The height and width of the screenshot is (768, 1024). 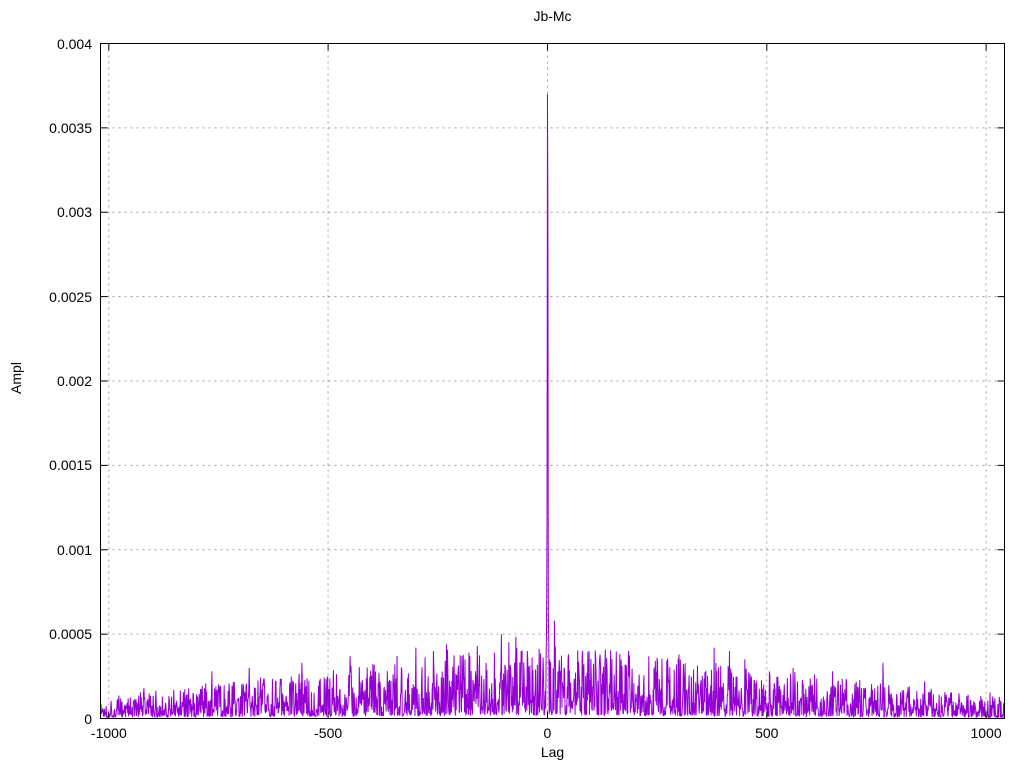 I want to click on x-tick-label: -500, so click(x=328, y=733).